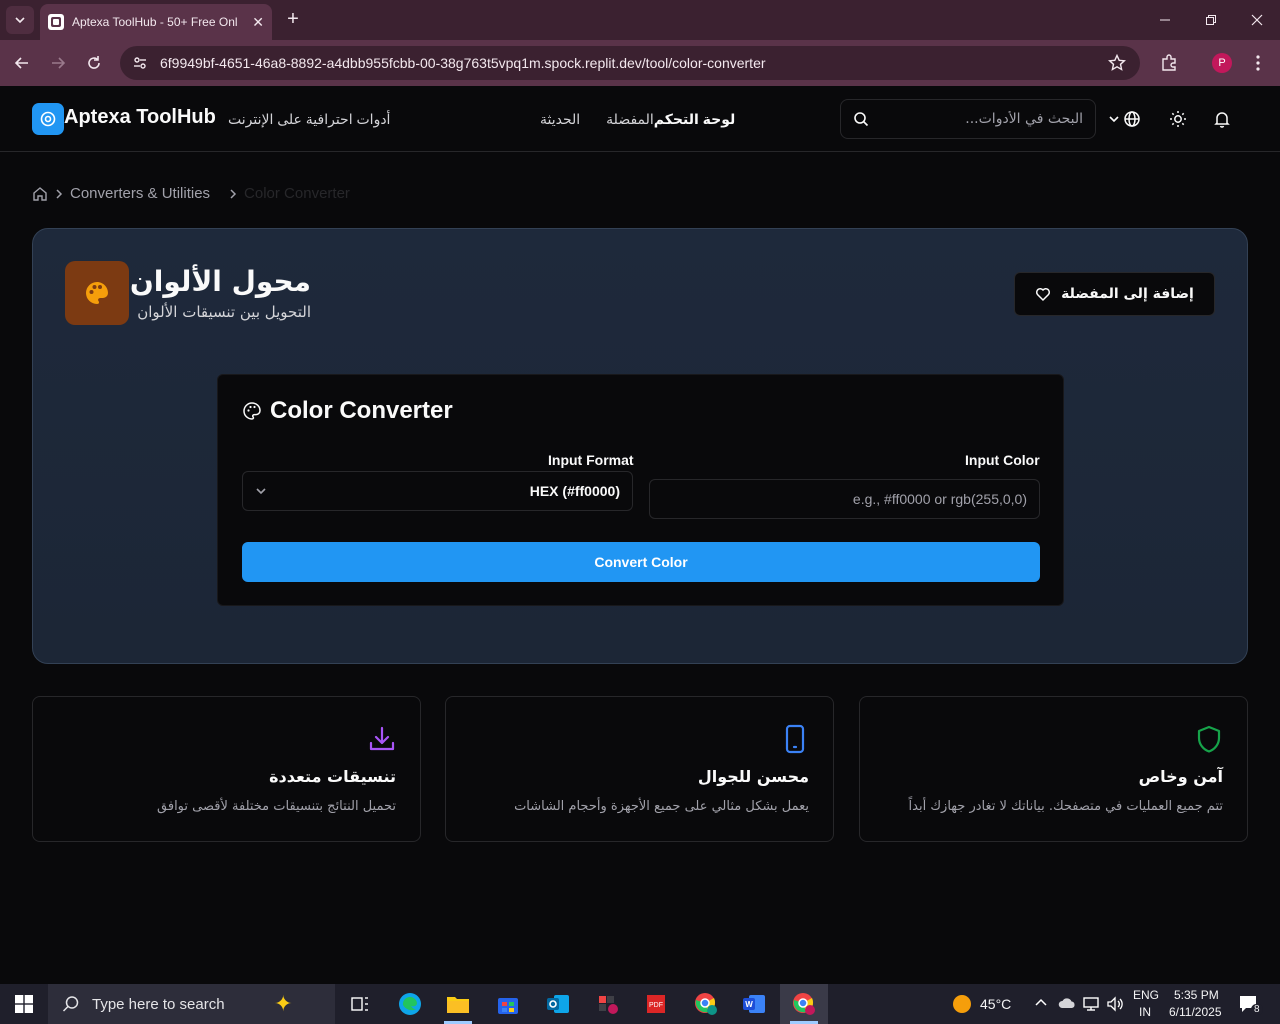 The width and height of the screenshot is (1280, 1024). I want to click on main-nav: الحديثة المفضلة لوحة التحكم, so click(637, 119).